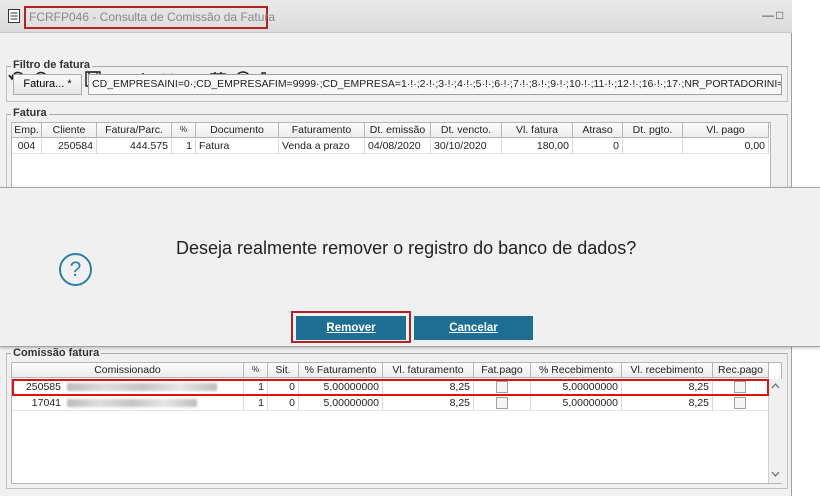  I want to click on comissao-cell-vl-fat: 8,25, so click(428, 403).